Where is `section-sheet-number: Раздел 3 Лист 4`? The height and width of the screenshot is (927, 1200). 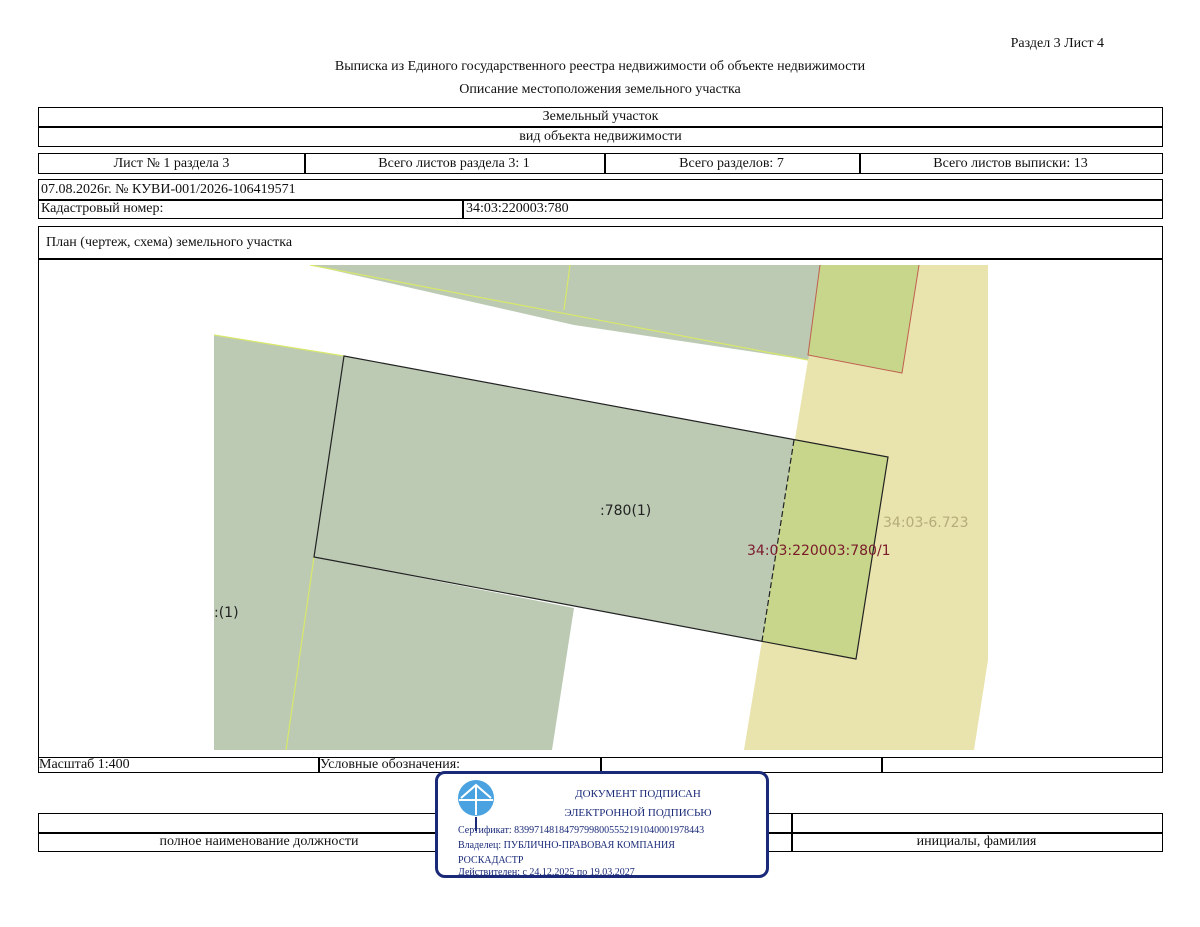
section-sheet-number: Раздел 3 Лист 4 is located at coordinates (1057, 43).